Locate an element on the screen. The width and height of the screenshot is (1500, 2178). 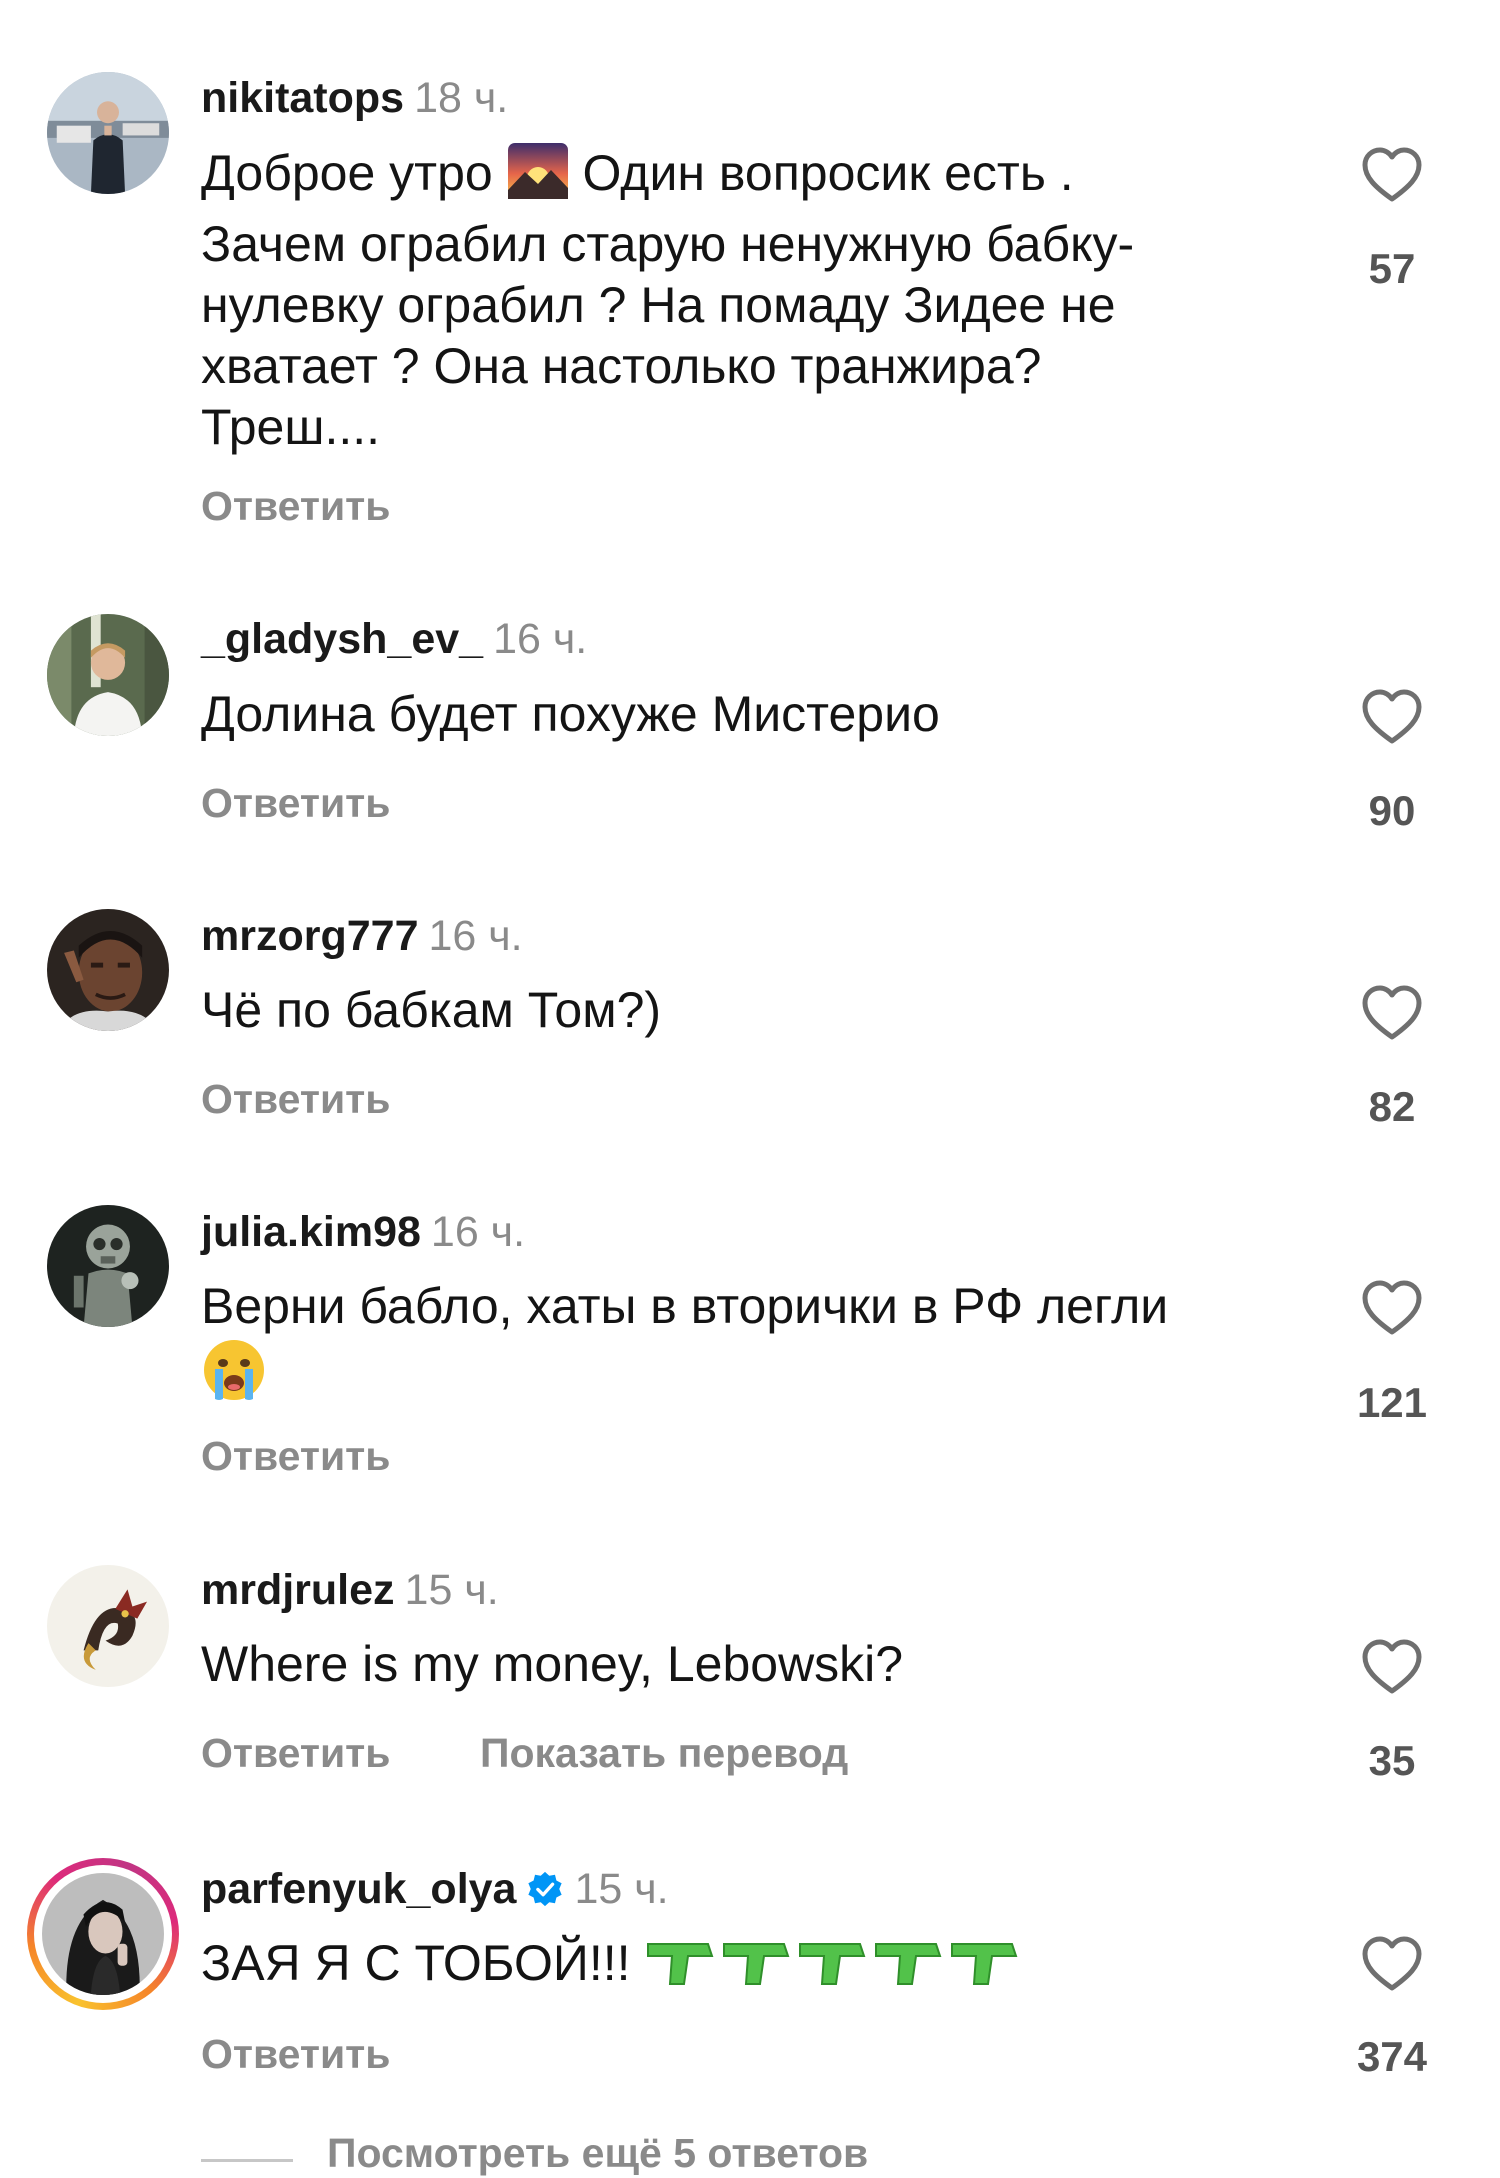
username: nikitatops is located at coordinates (302, 98).